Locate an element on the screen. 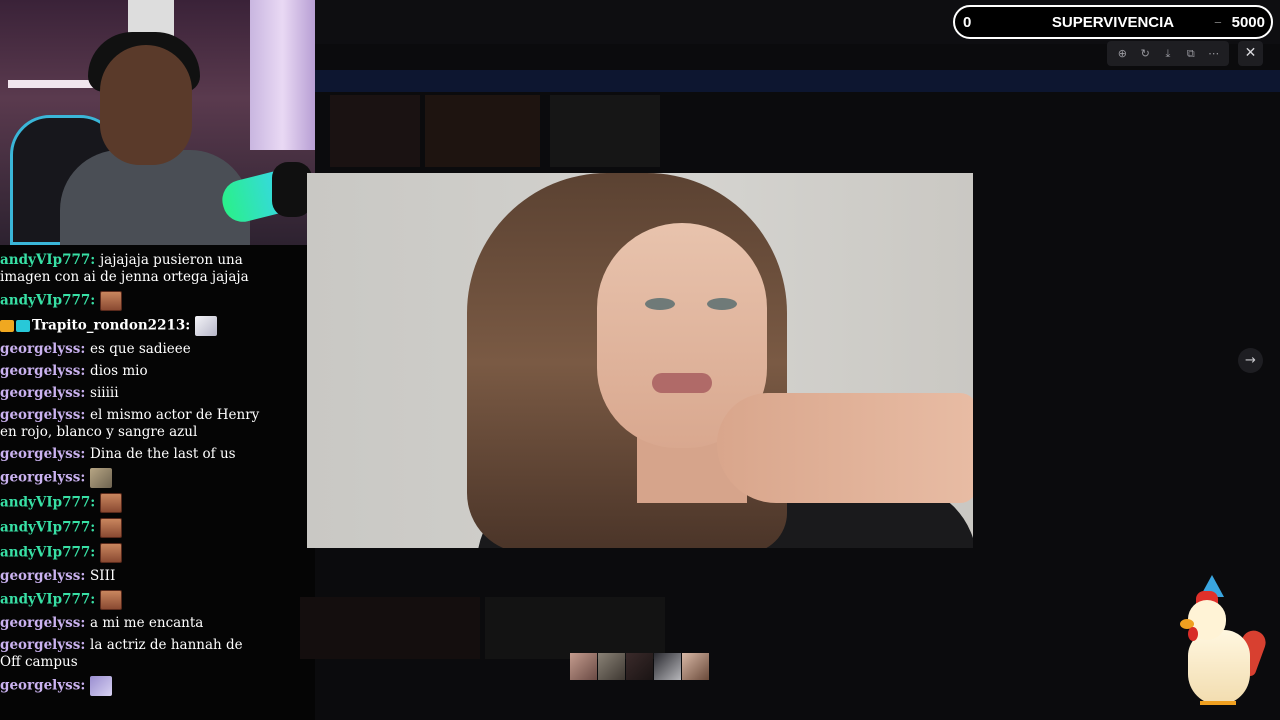  chat-text: Dina de the last of us is located at coordinates (163, 454).